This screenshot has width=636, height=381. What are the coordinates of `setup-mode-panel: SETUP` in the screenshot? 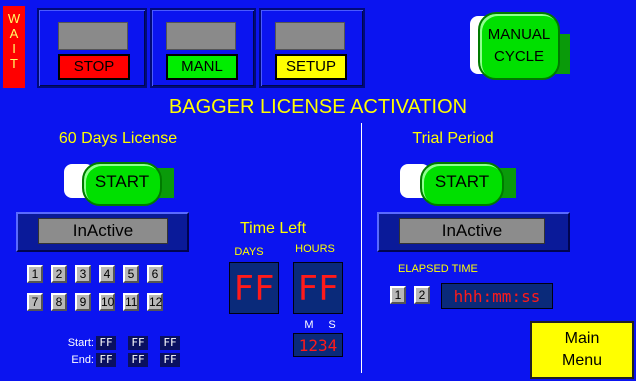 It's located at (312, 48).